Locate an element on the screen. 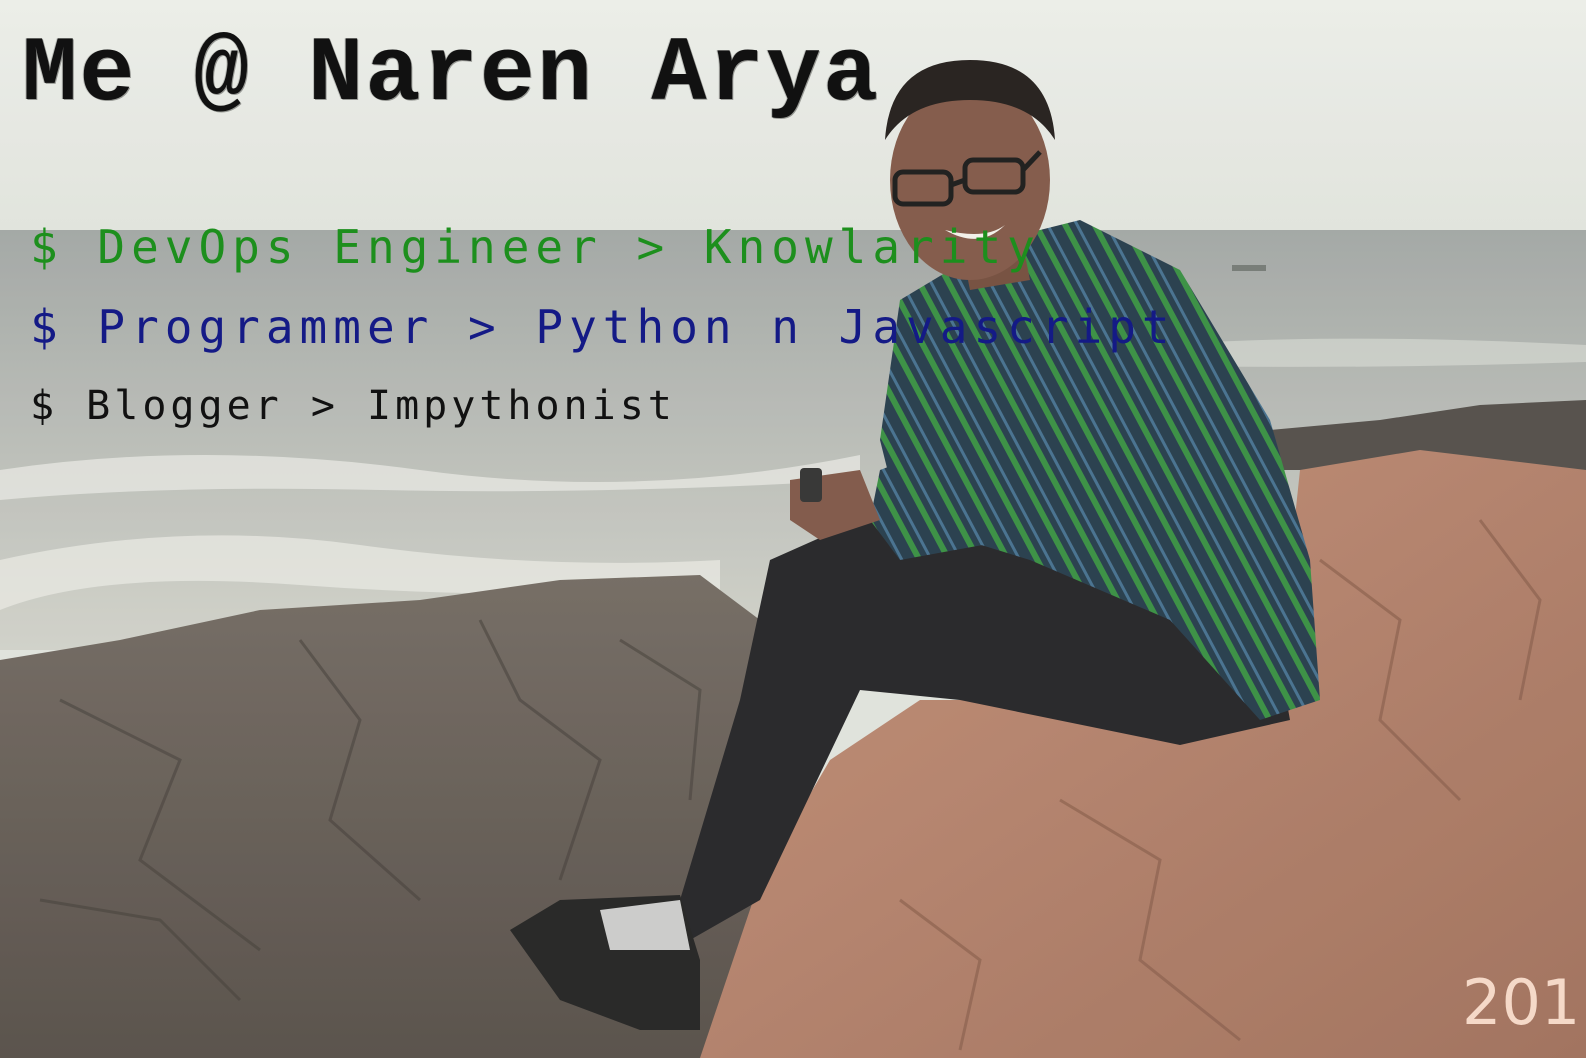  tagline-devops: $ DevOps Engineer > Knowlarity is located at coordinates (535, 247).